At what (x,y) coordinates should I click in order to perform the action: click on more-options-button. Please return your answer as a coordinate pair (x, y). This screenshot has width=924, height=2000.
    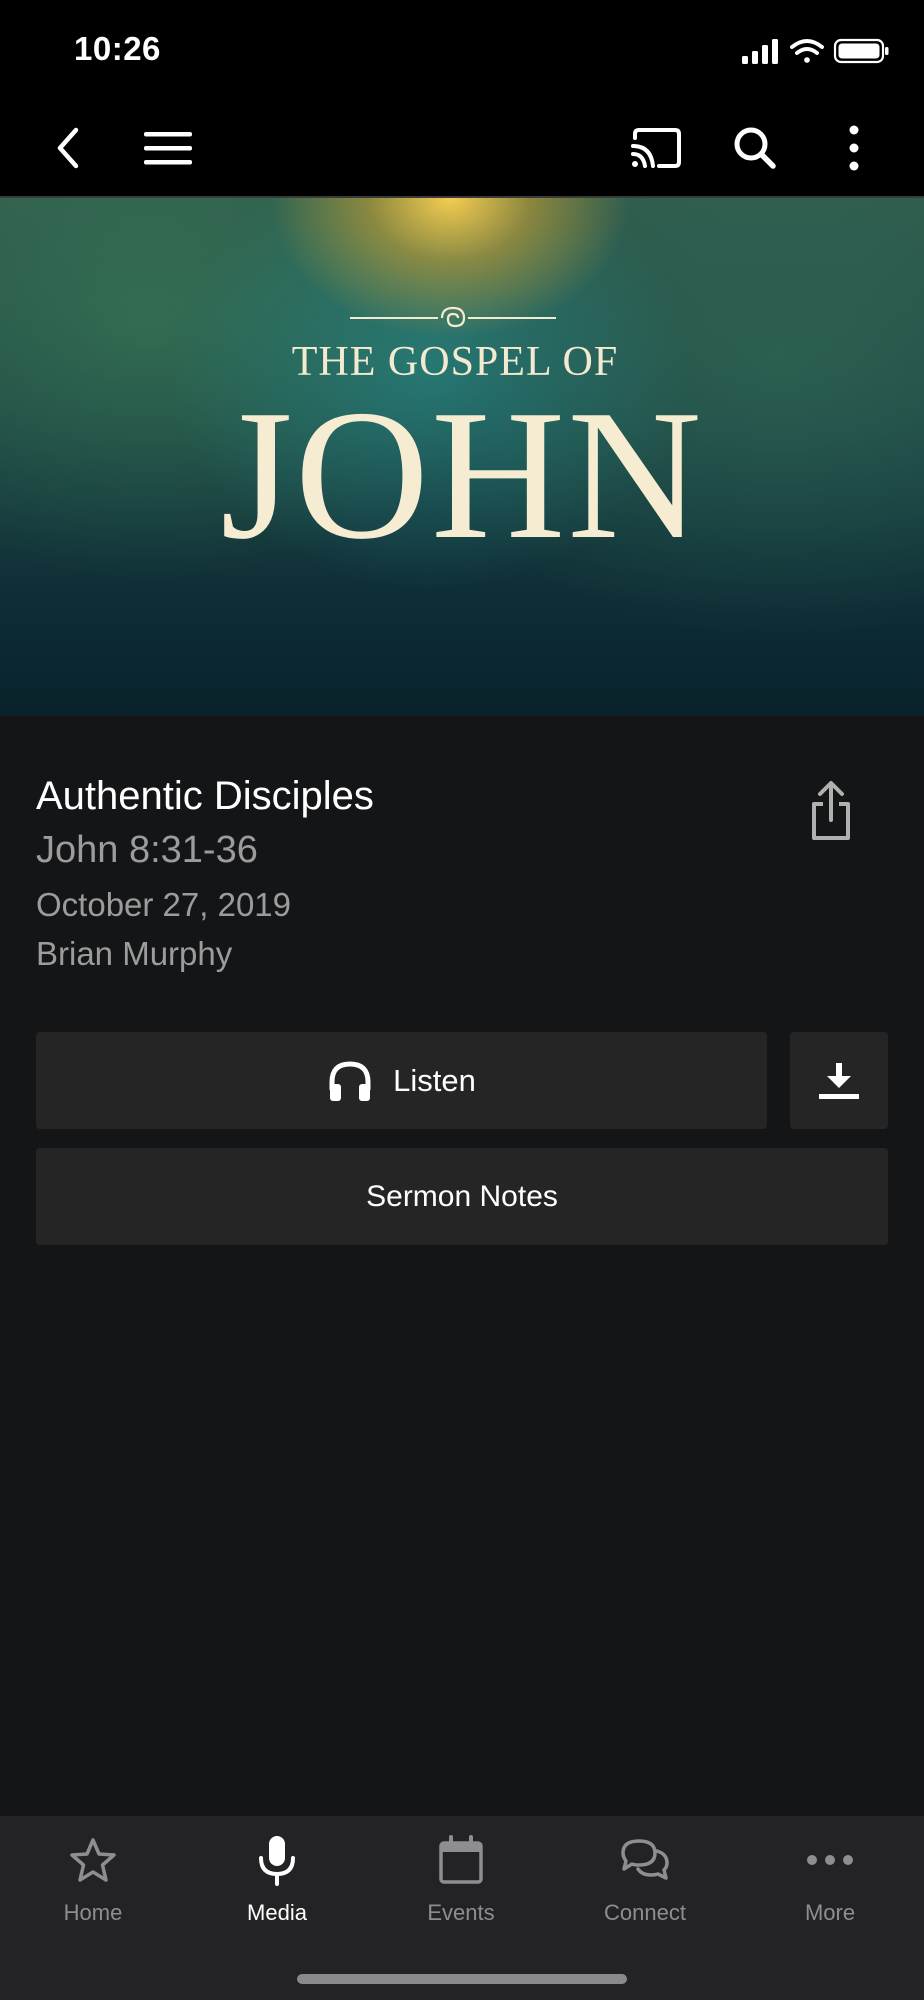
    Looking at the image, I should click on (854, 148).